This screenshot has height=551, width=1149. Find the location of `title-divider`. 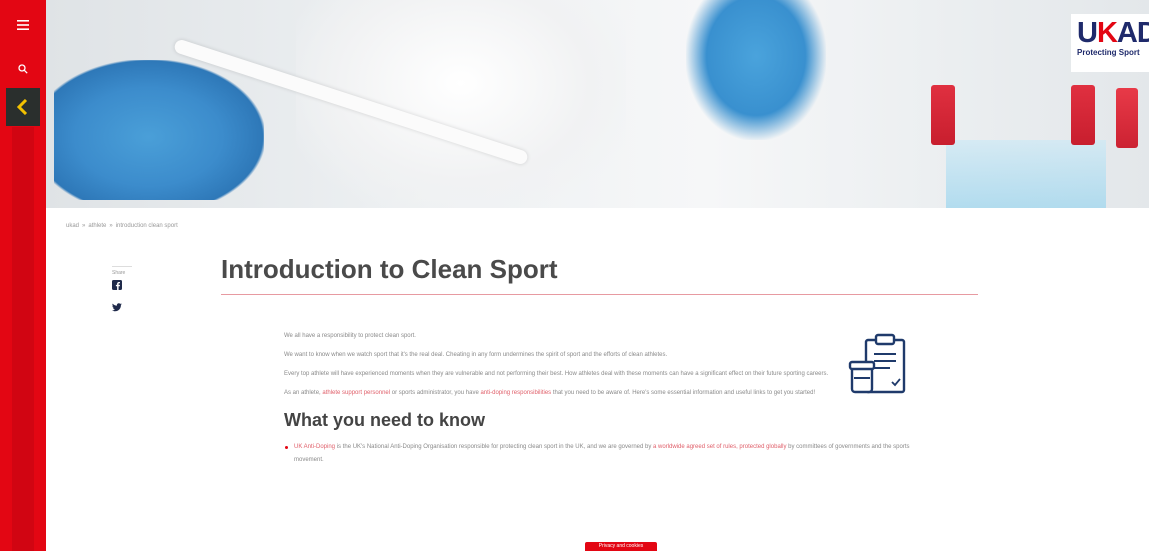

title-divider is located at coordinates (599, 294).